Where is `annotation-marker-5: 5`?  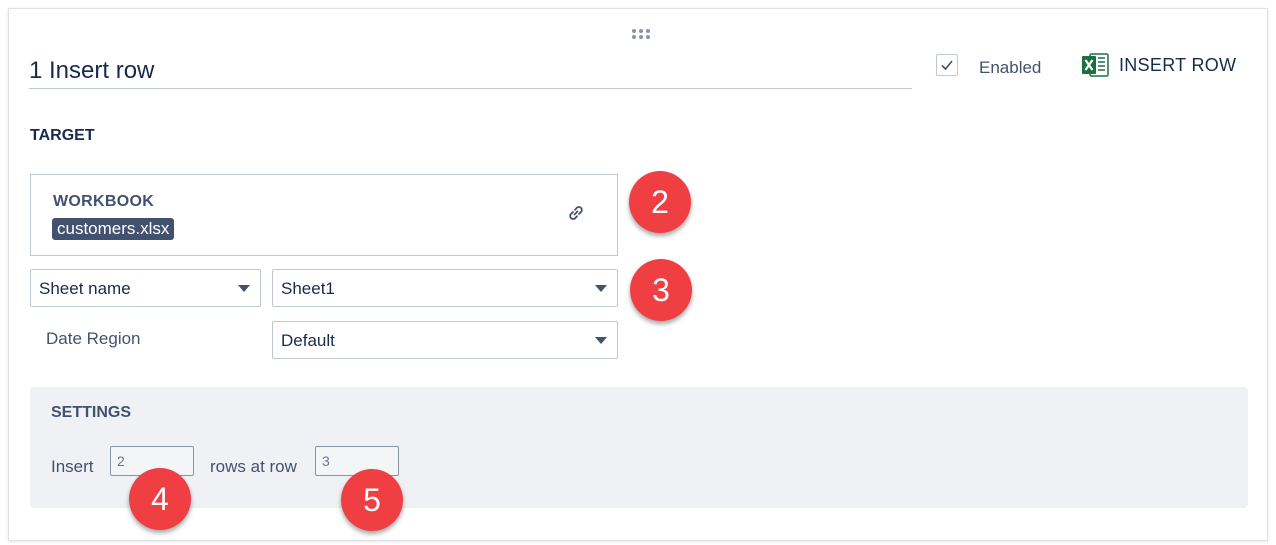
annotation-marker-5: 5 is located at coordinates (372, 500).